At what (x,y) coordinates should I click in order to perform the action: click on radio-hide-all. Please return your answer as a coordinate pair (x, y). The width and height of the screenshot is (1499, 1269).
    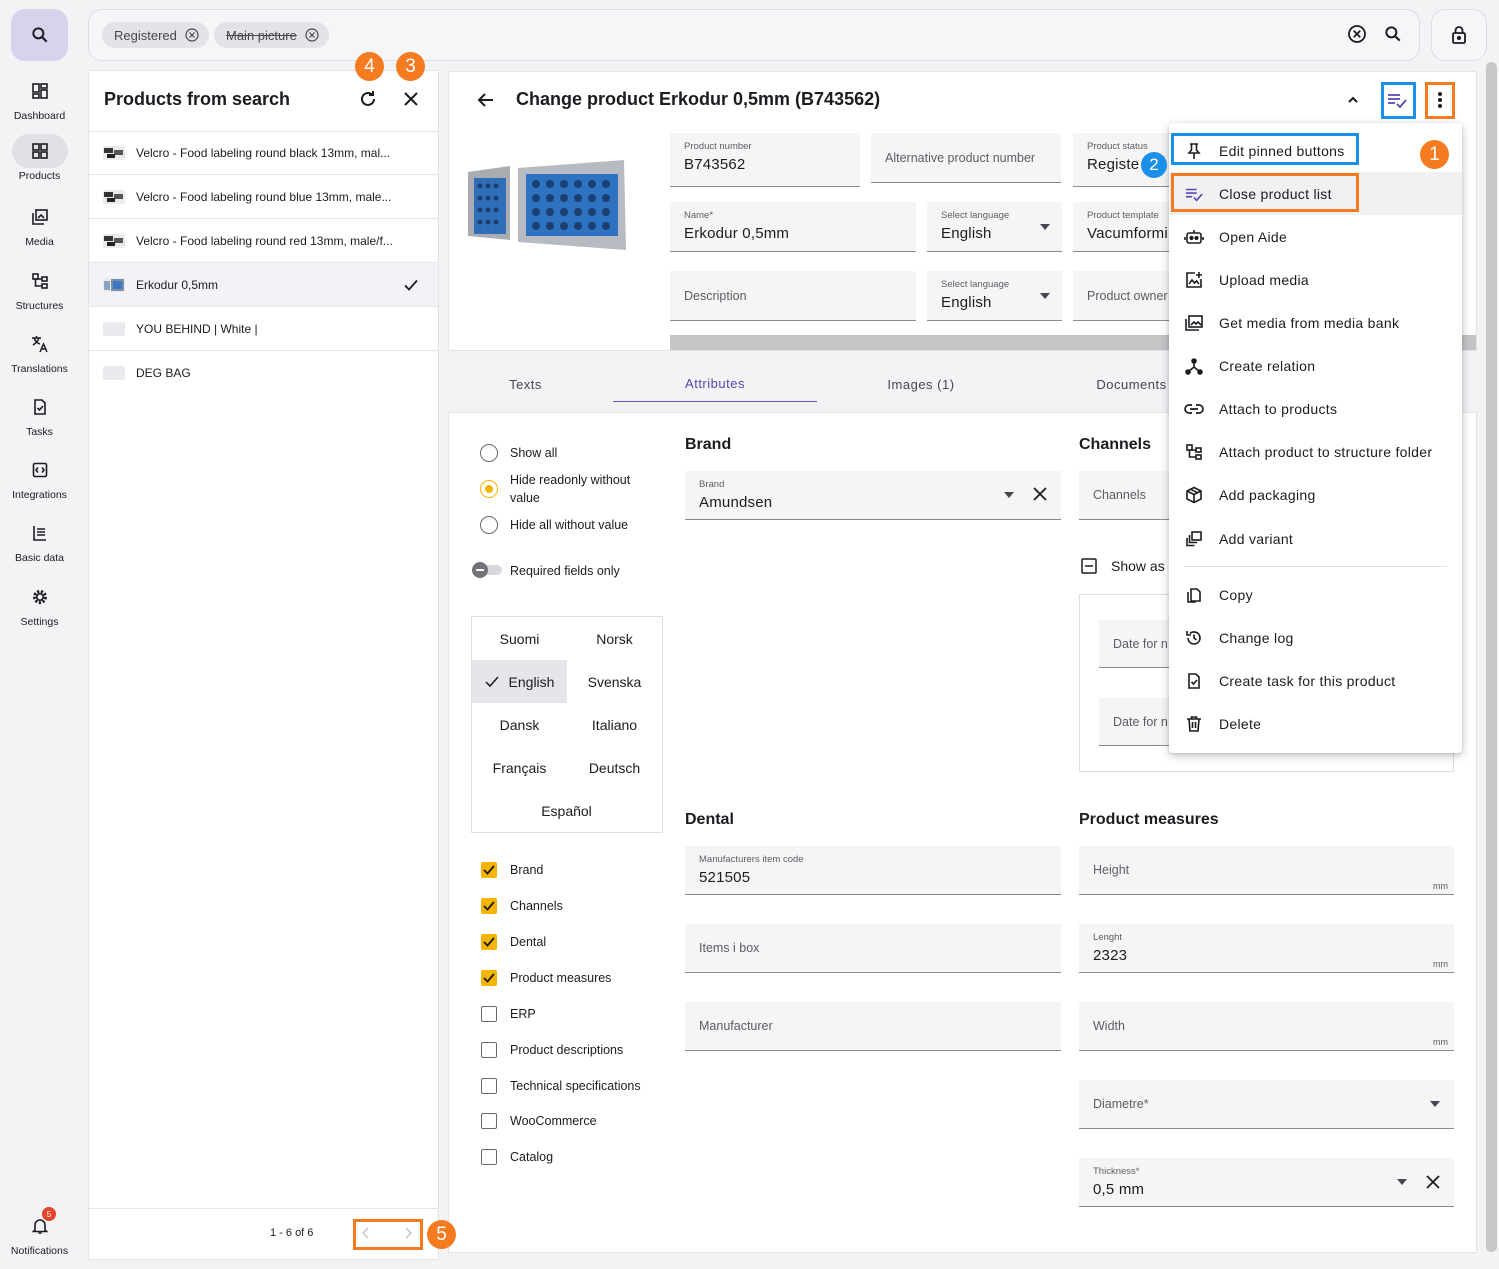
    Looking at the image, I should click on (489, 525).